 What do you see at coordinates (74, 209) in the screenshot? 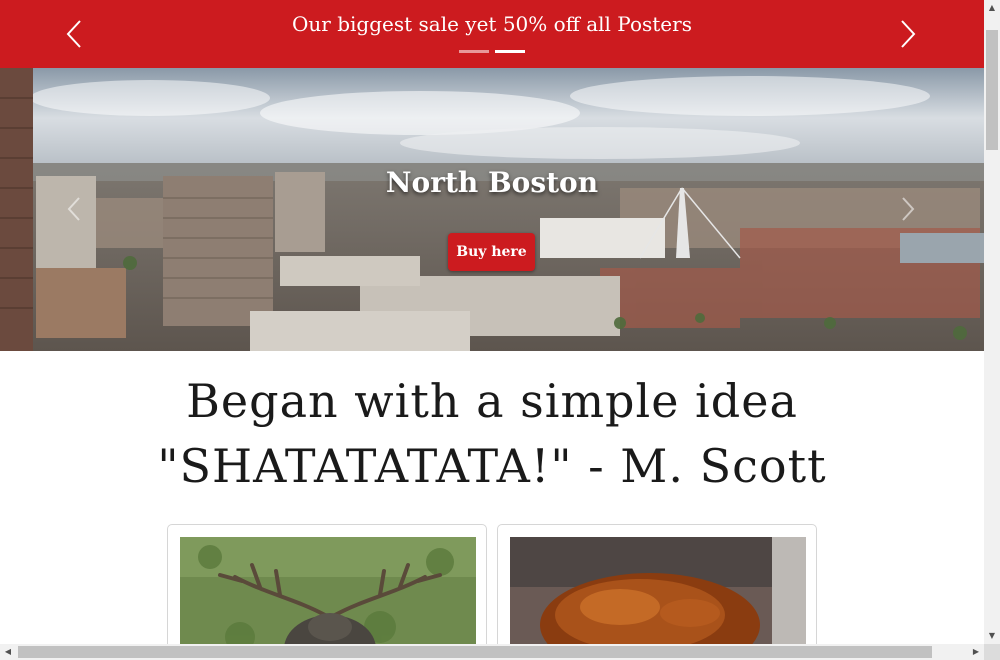
I see `hero-prev-icon` at bounding box center [74, 209].